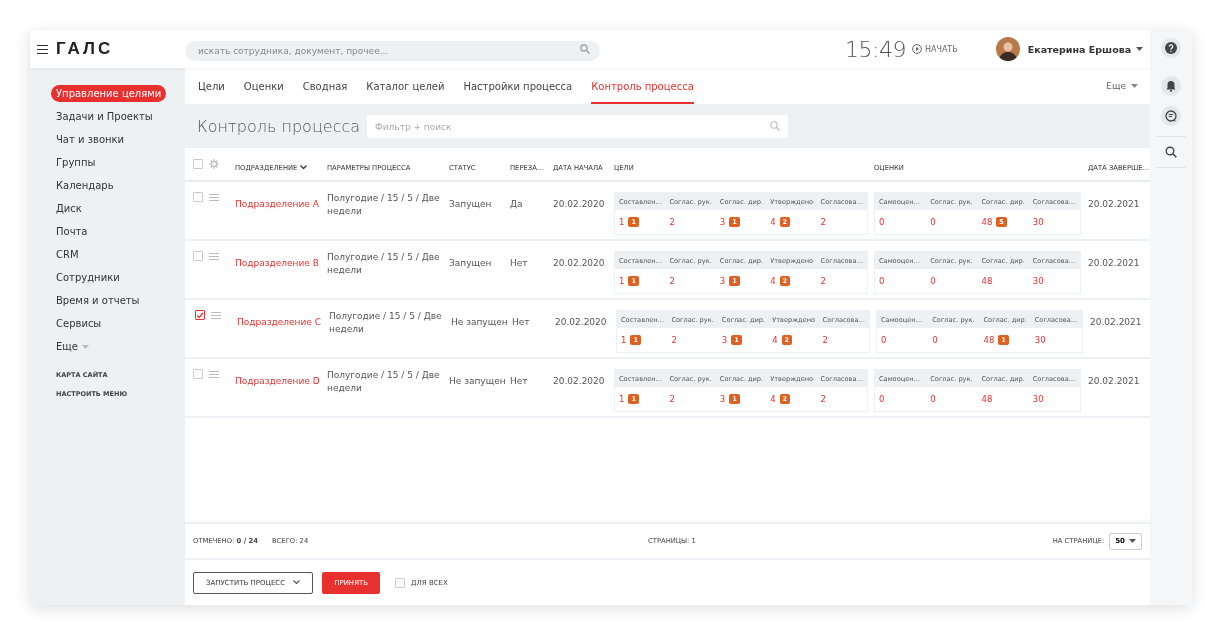 The height and width of the screenshot is (644, 1222). I want to click on page-title: Контроль процесса, so click(279, 126).